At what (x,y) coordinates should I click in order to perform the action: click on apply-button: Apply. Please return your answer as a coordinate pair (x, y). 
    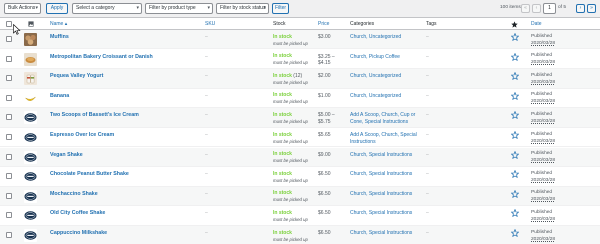
    Looking at the image, I should click on (57, 8).